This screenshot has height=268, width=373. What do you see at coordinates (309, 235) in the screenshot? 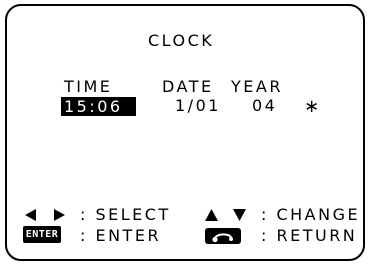
I see `return-hint: : RETURN` at bounding box center [309, 235].